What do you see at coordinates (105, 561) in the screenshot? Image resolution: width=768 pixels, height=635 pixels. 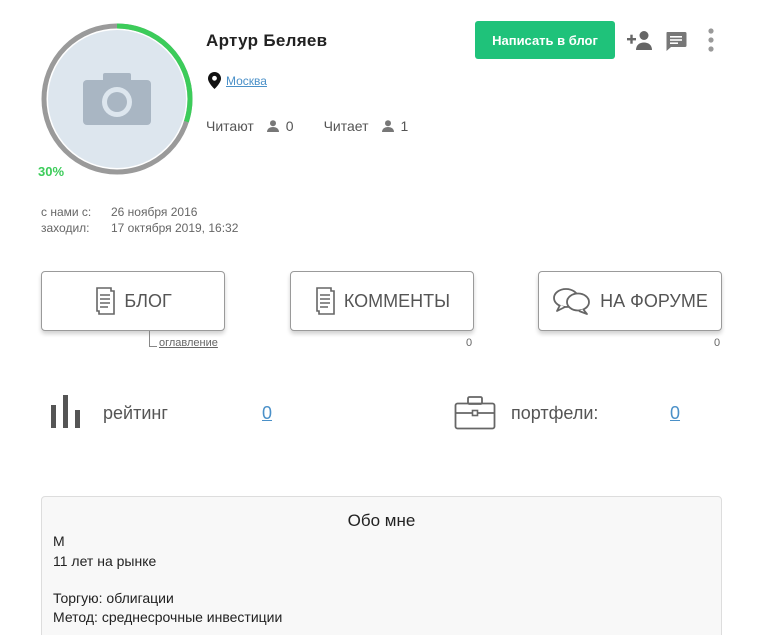 I see `about-line: 11 лет на рынке` at bounding box center [105, 561].